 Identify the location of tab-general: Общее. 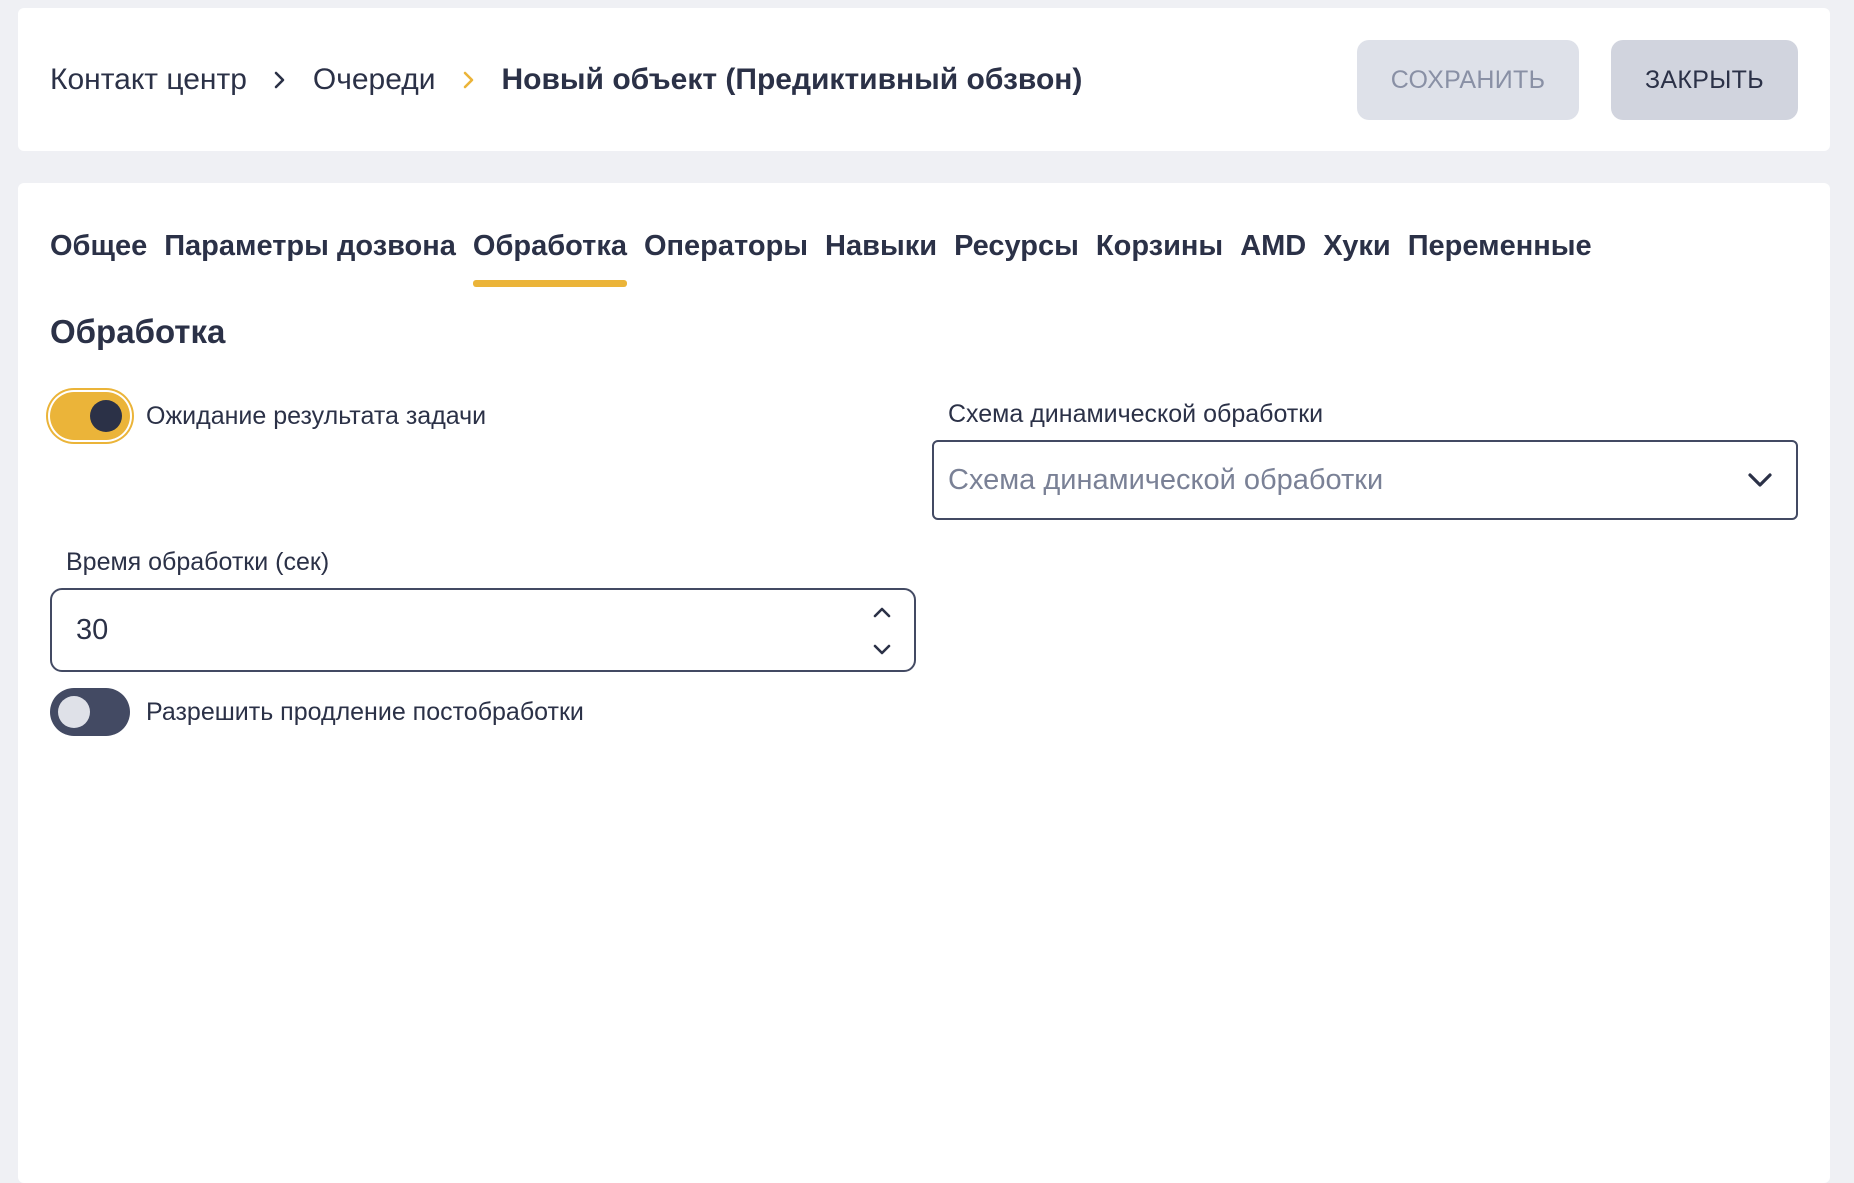
(98, 246).